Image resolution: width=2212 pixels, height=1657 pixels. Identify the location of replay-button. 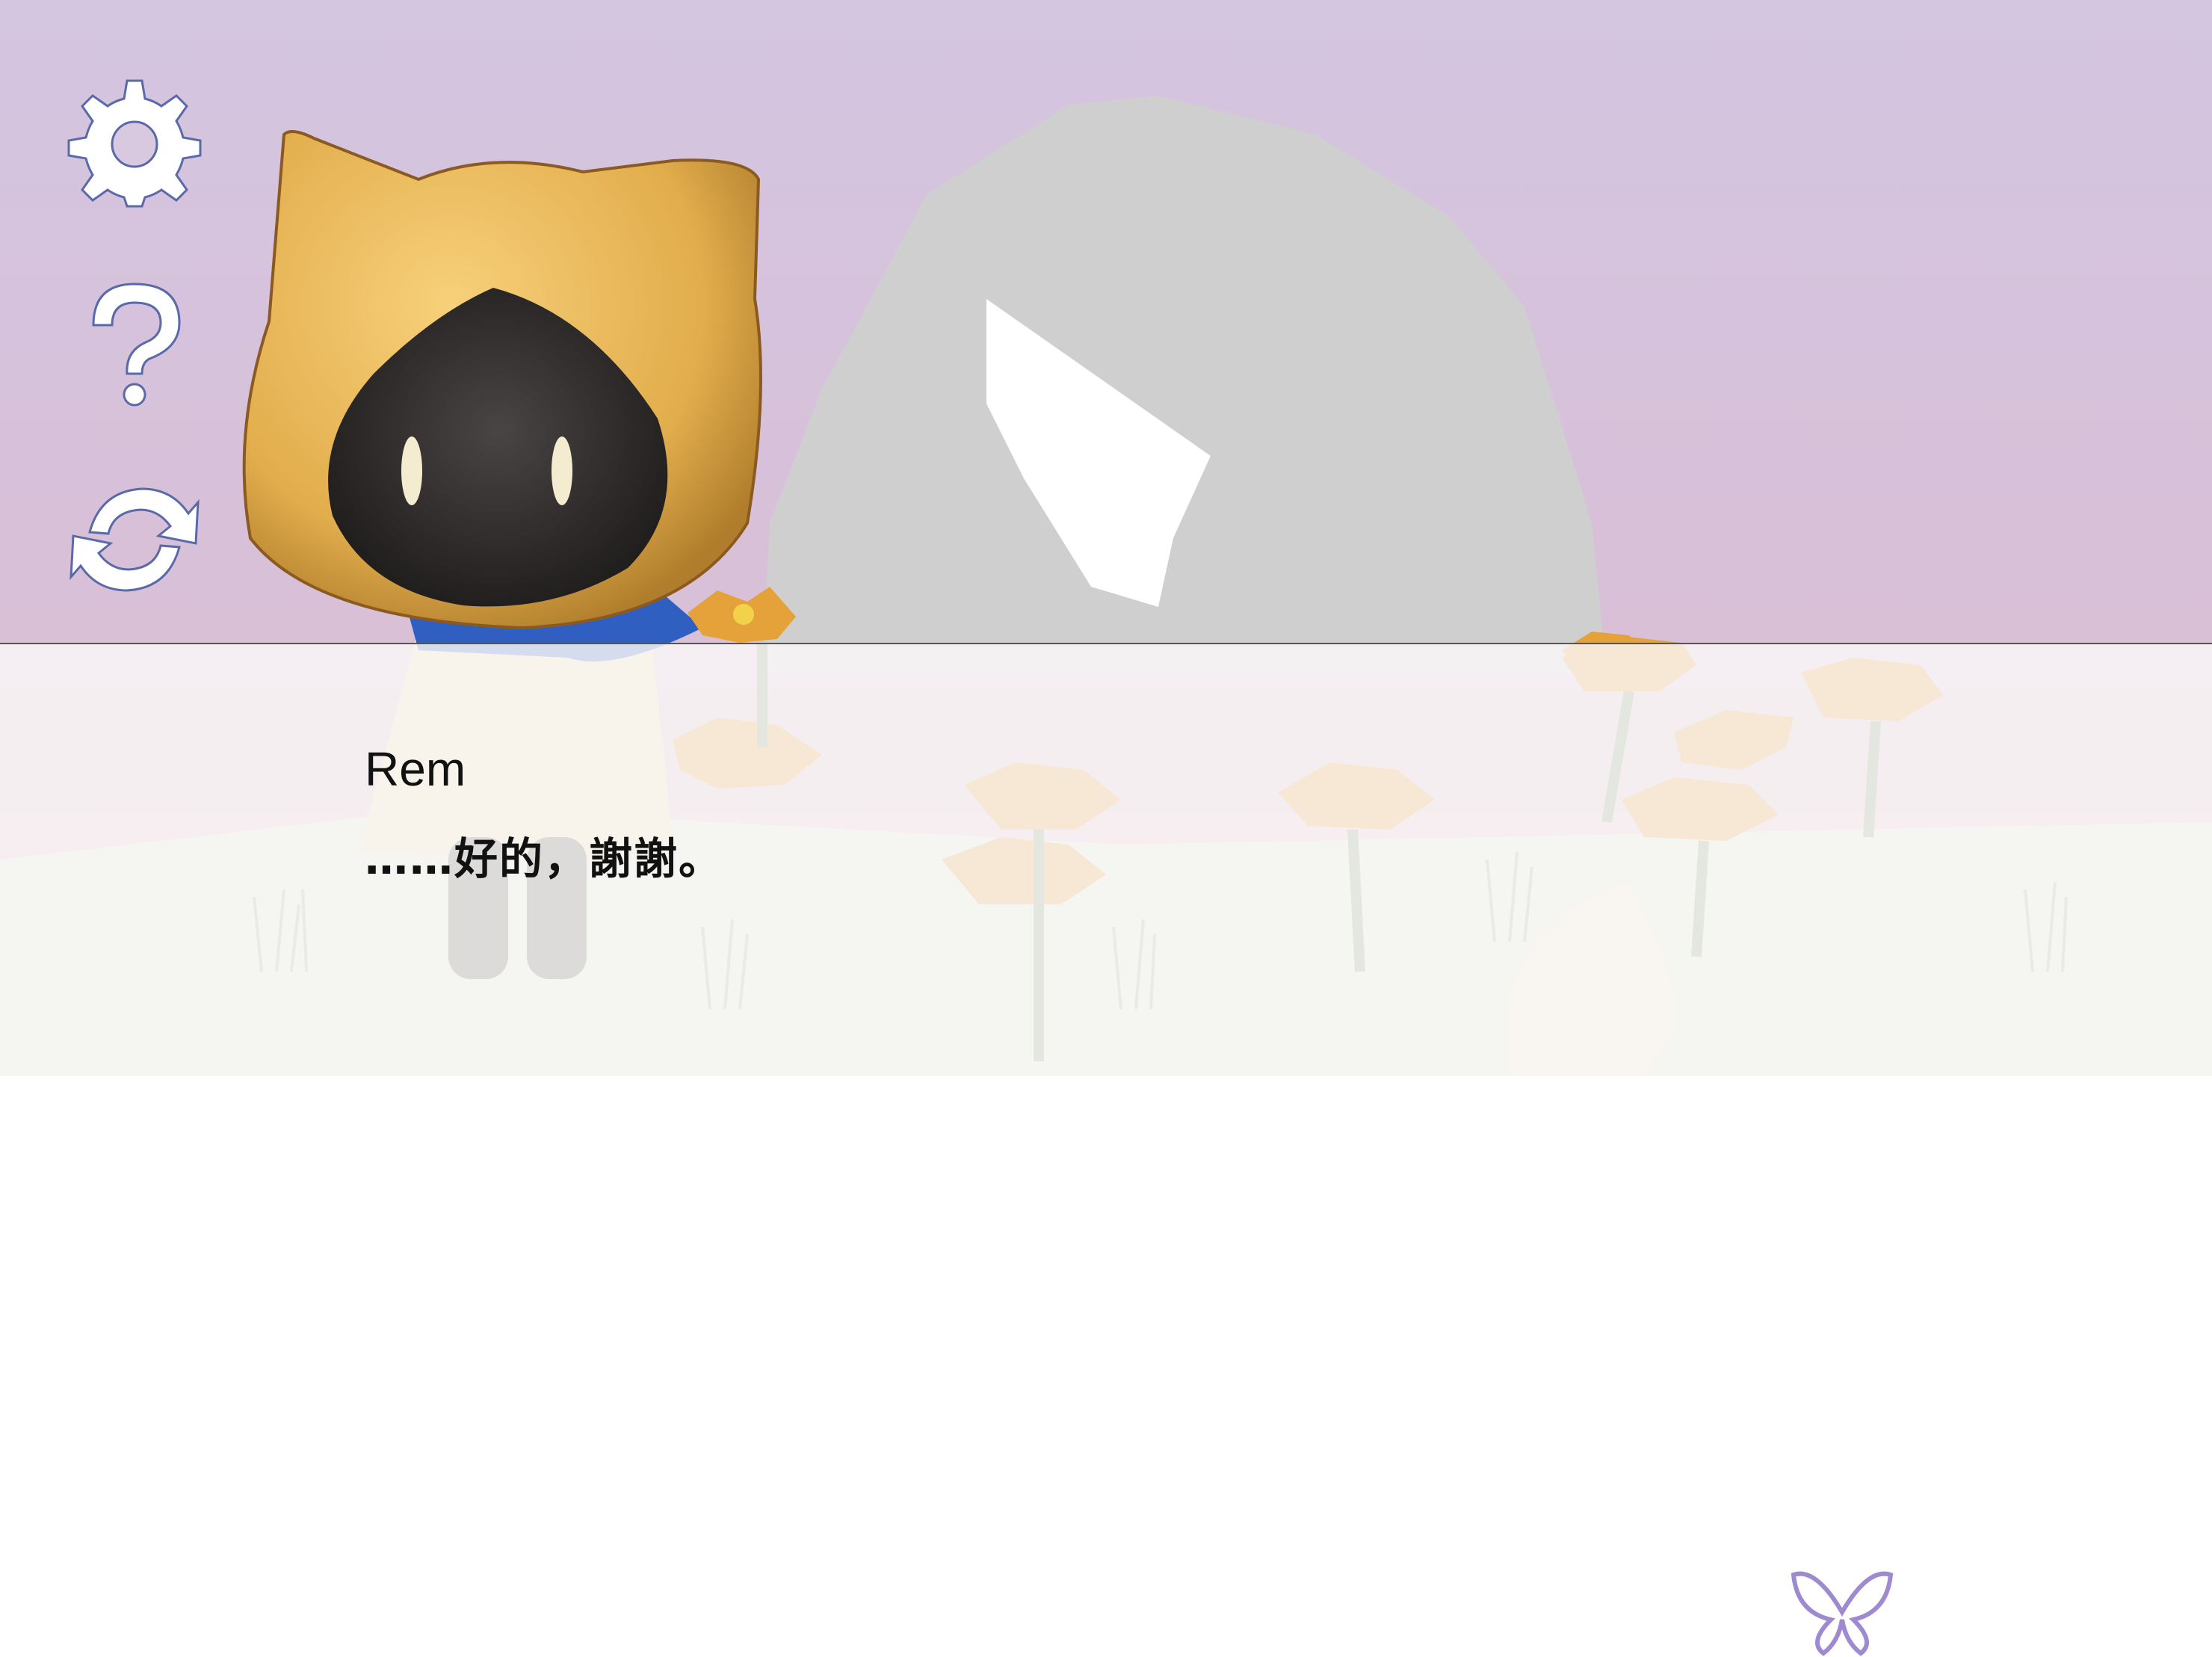
(134, 539).